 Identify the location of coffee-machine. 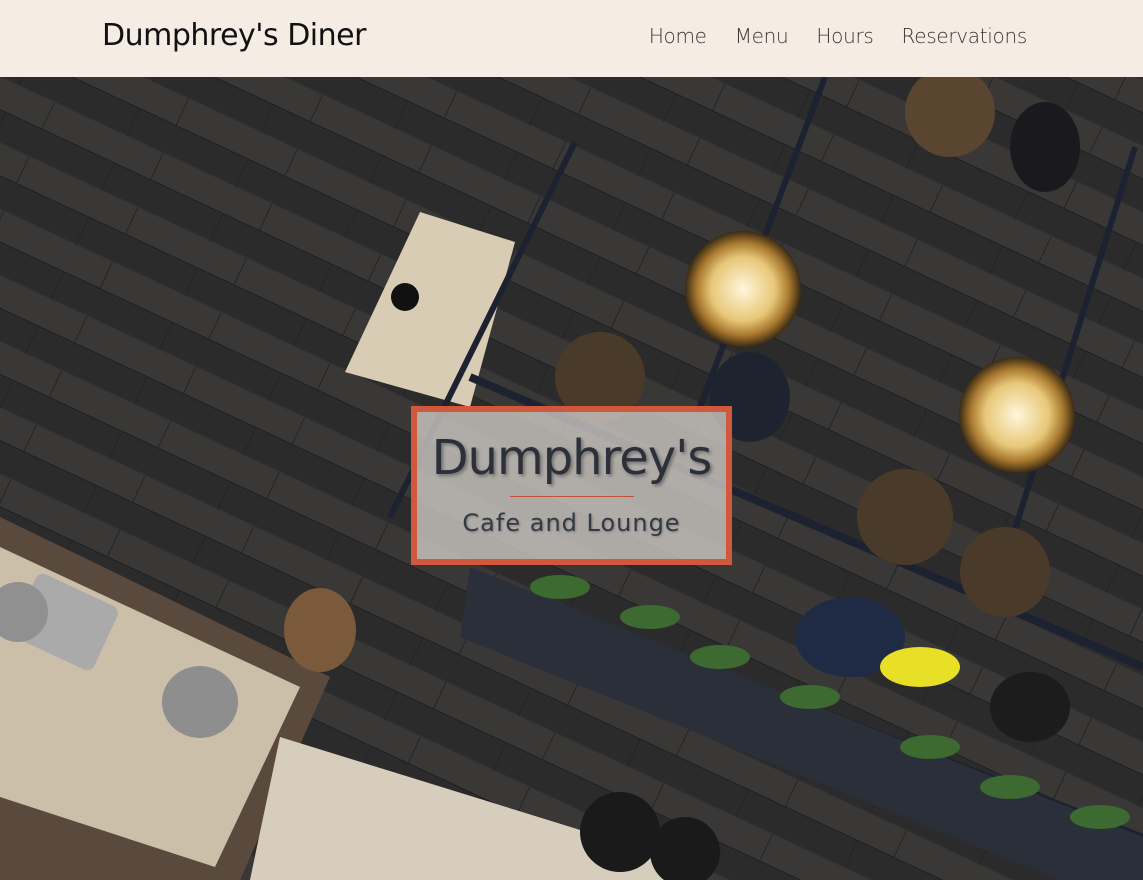
(200, 702).